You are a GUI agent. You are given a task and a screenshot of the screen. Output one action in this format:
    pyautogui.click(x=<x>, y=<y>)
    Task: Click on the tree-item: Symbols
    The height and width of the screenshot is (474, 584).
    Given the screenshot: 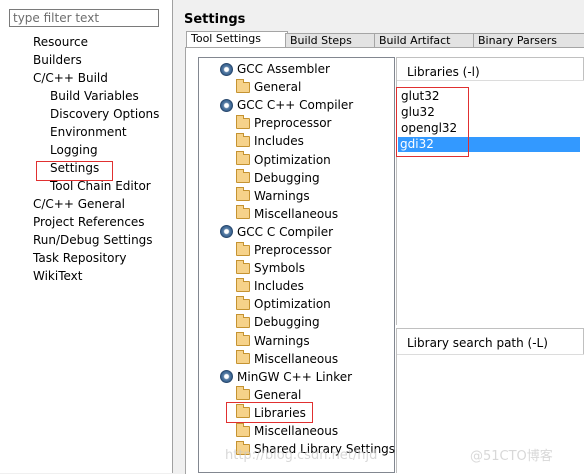 What is the action you would take?
    pyautogui.click(x=270, y=268)
    